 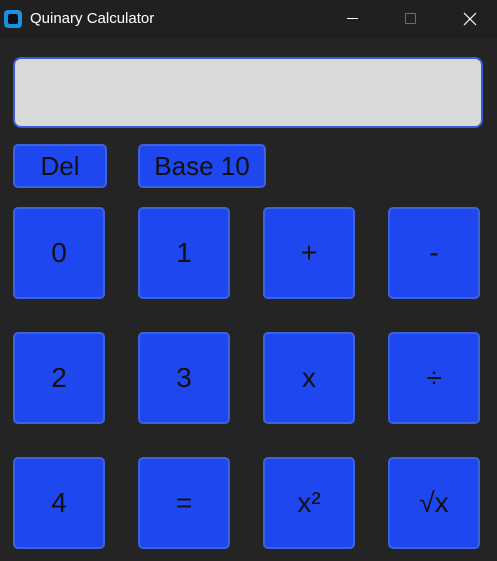 I want to click on square-root-button: √x, so click(x=434, y=503).